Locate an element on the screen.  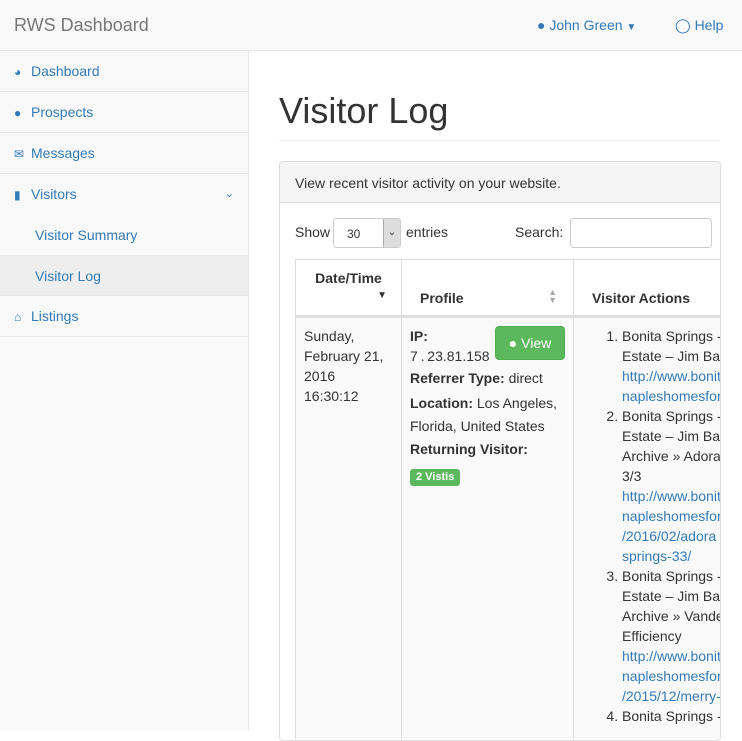
column-header-visitor-actions: Visitor Actions is located at coordinates (646, 287).